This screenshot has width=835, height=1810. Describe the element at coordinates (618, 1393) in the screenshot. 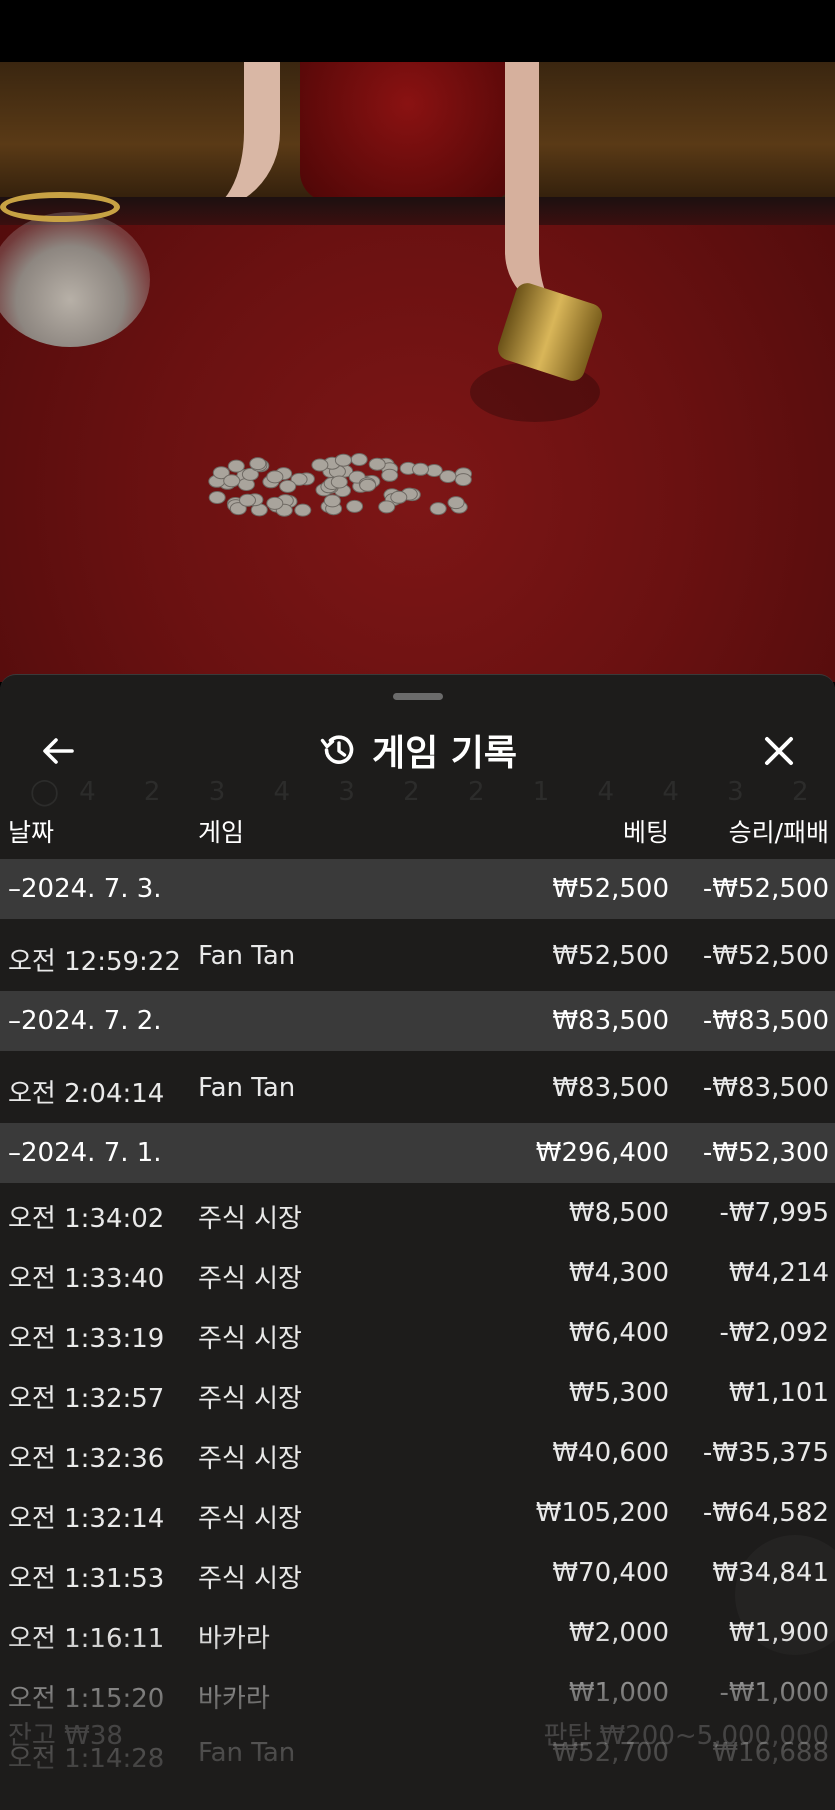

I see `row-bet: ₩5,300` at that location.